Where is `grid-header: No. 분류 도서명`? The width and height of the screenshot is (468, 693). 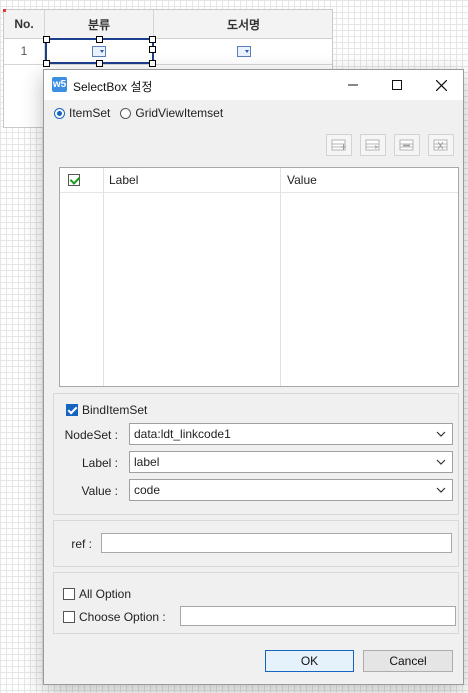
grid-header: No. 분류 도서명 is located at coordinates (168, 24).